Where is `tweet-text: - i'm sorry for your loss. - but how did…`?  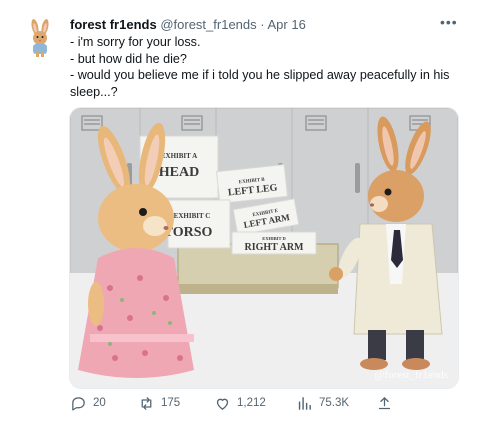 tweet-text: - i'm sorry for your loss. - but how did… is located at coordinates (270, 67).